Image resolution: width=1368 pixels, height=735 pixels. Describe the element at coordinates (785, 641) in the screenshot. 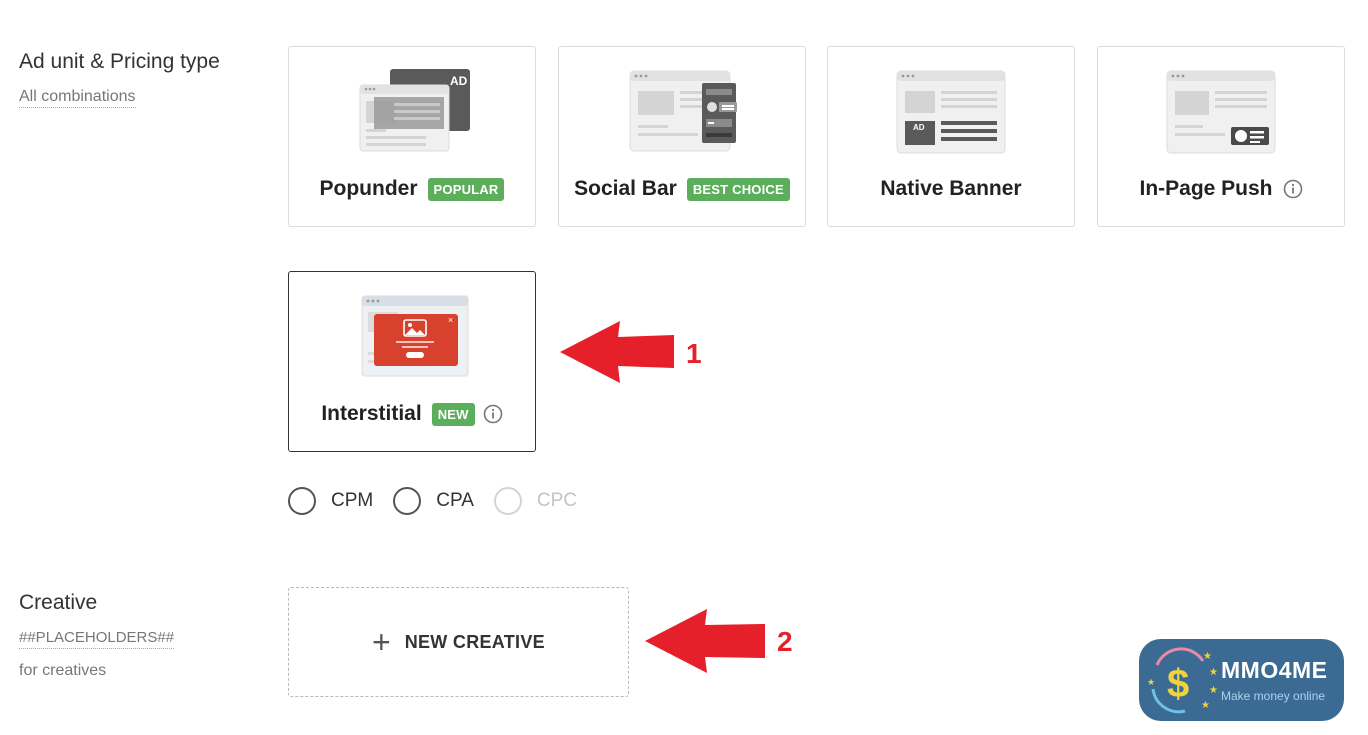

I see `annotation-number-2: 2` at that location.